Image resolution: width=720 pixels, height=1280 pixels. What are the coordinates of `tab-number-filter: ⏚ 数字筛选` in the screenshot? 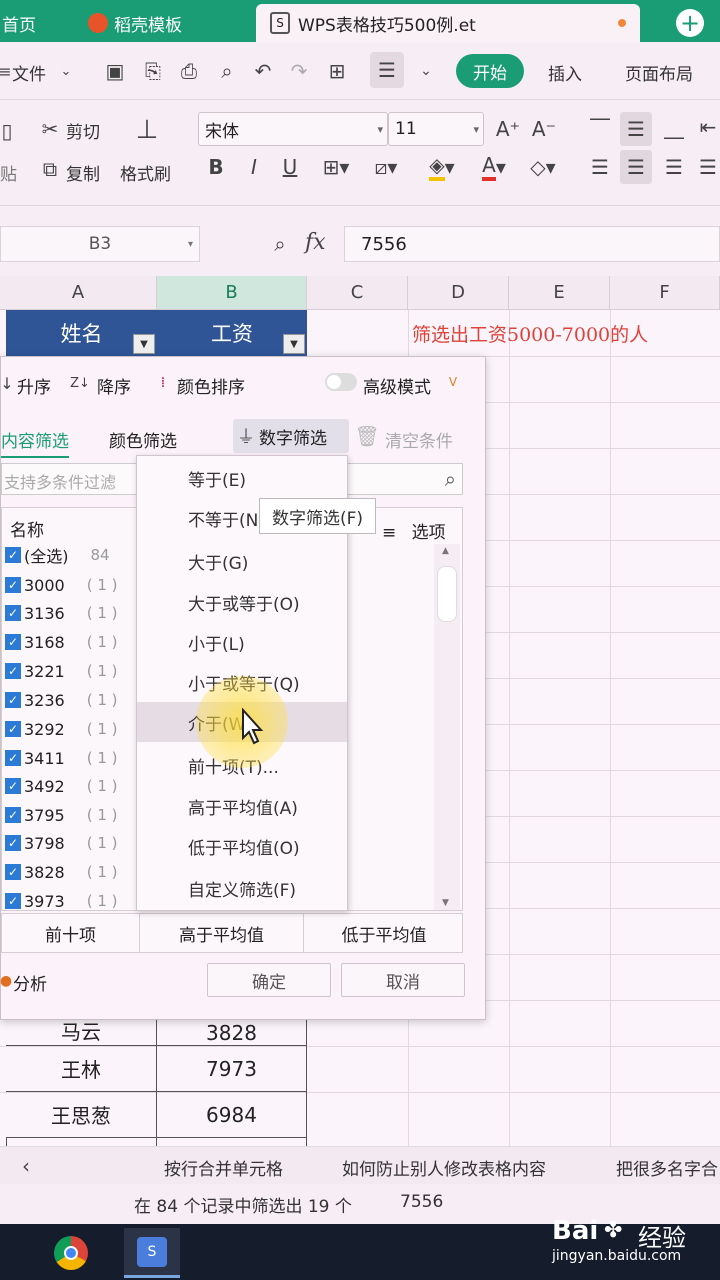 It's located at (291, 436).